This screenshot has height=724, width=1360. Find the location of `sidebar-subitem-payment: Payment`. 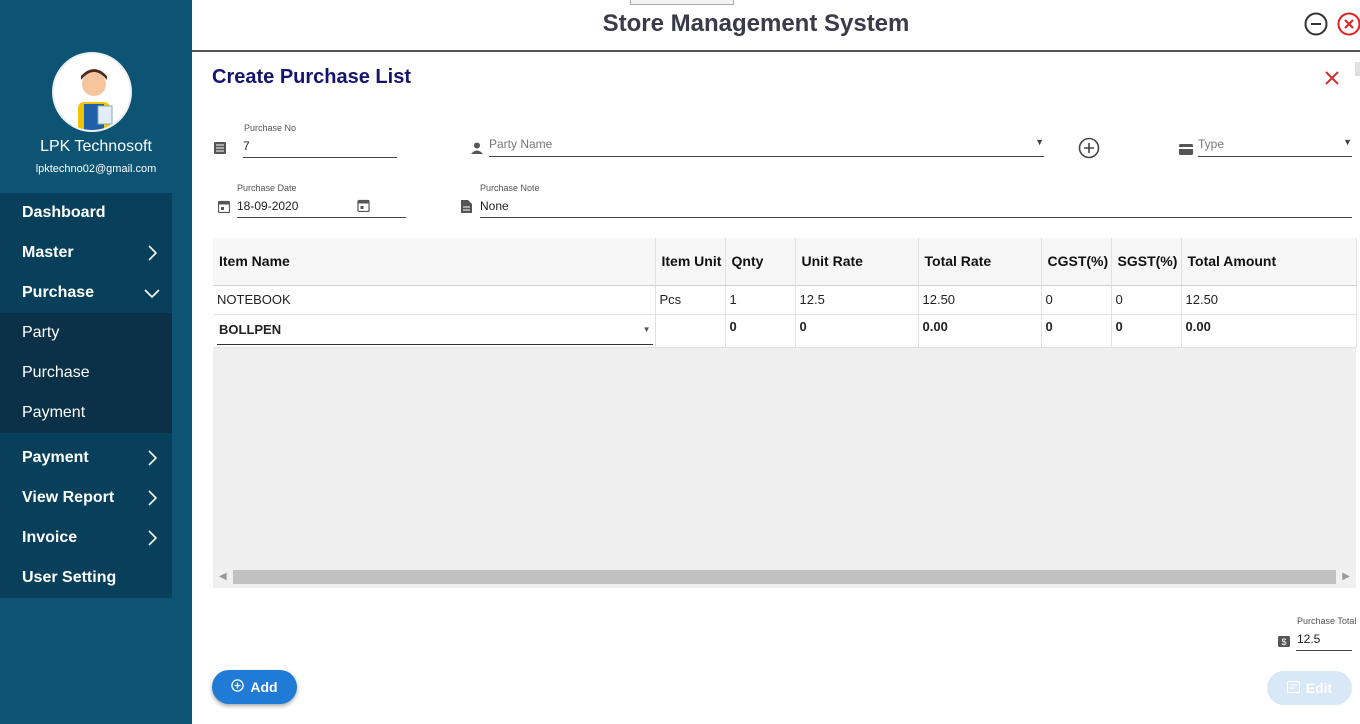

sidebar-subitem-payment: Payment is located at coordinates (86, 413).